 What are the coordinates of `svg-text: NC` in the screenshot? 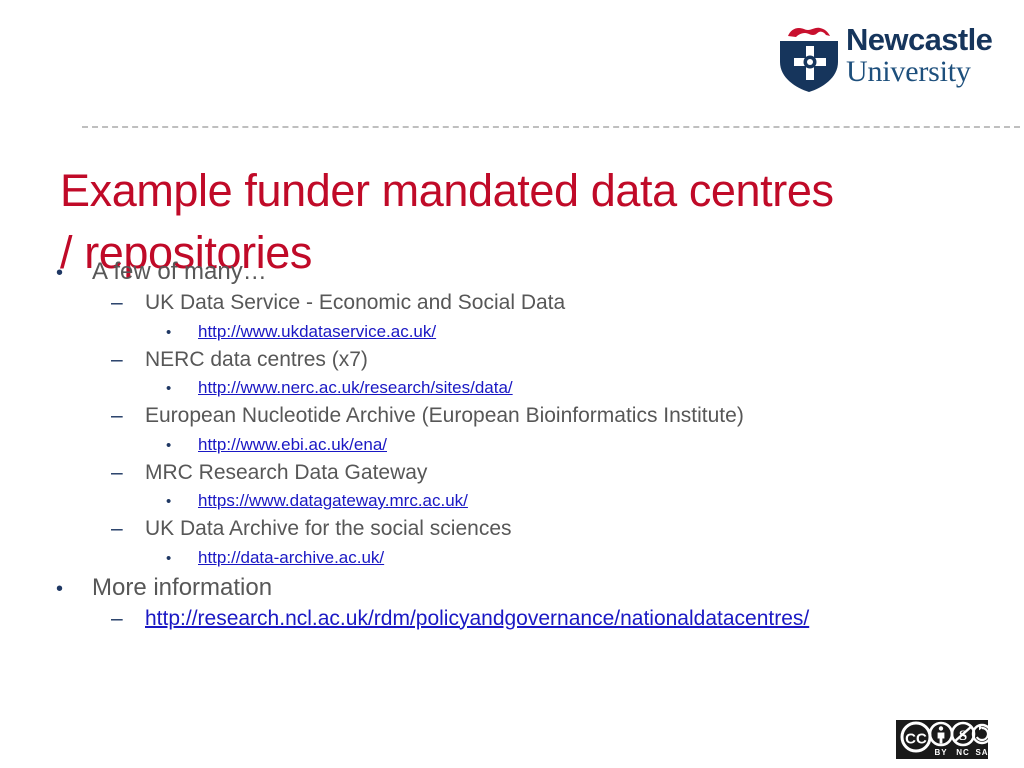 It's located at (963, 752).